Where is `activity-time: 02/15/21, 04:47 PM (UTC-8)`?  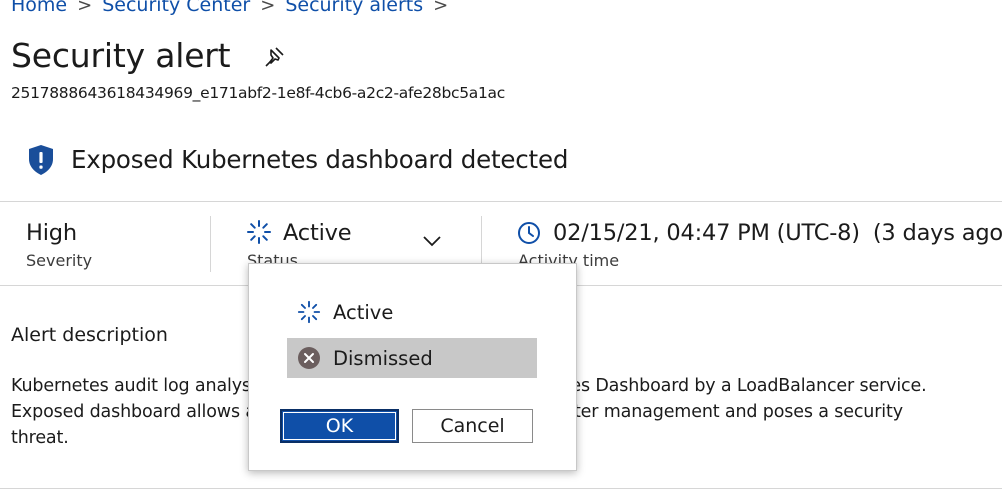
activity-time: 02/15/21, 04:47 PM (UTC-8) is located at coordinates (706, 233).